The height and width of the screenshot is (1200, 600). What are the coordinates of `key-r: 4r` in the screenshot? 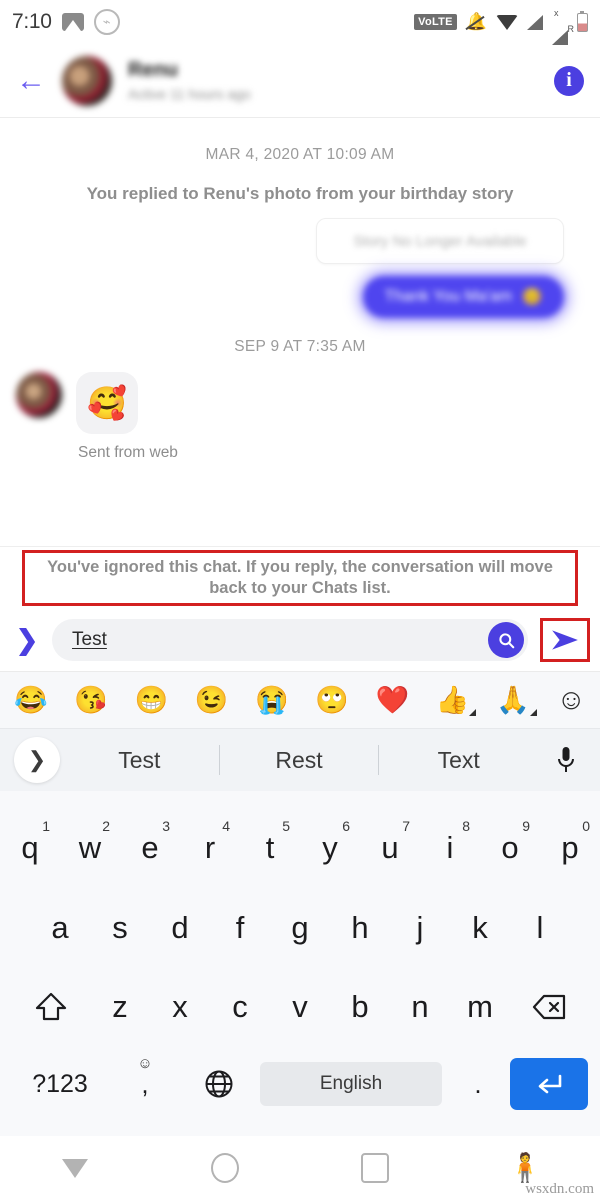 It's located at (210, 847).